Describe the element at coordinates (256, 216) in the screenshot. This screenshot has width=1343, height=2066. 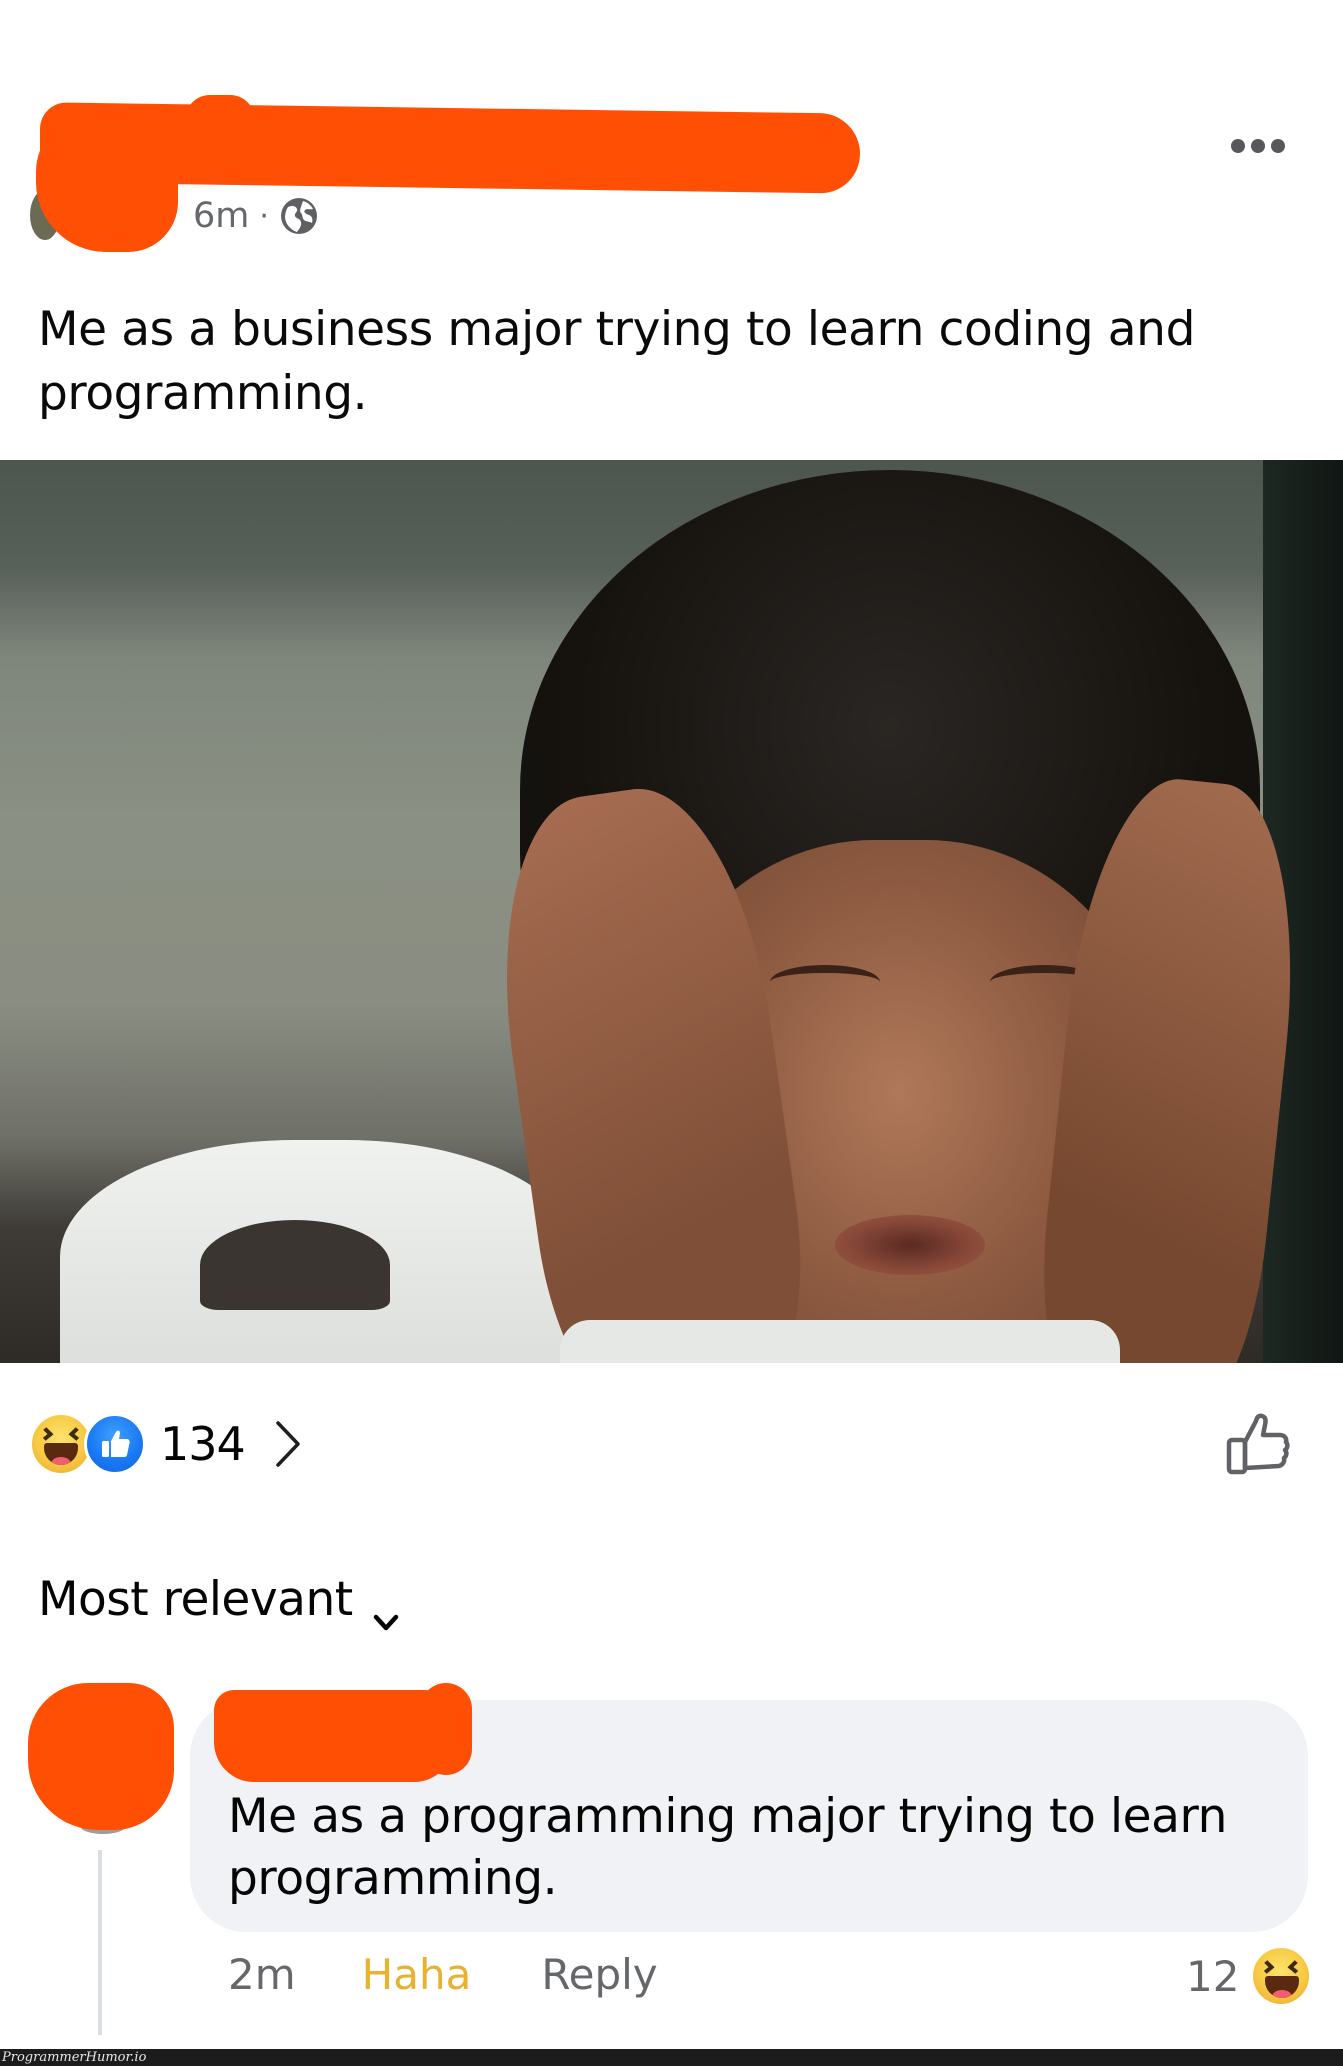
I see `post-meta: 6m ·` at that location.